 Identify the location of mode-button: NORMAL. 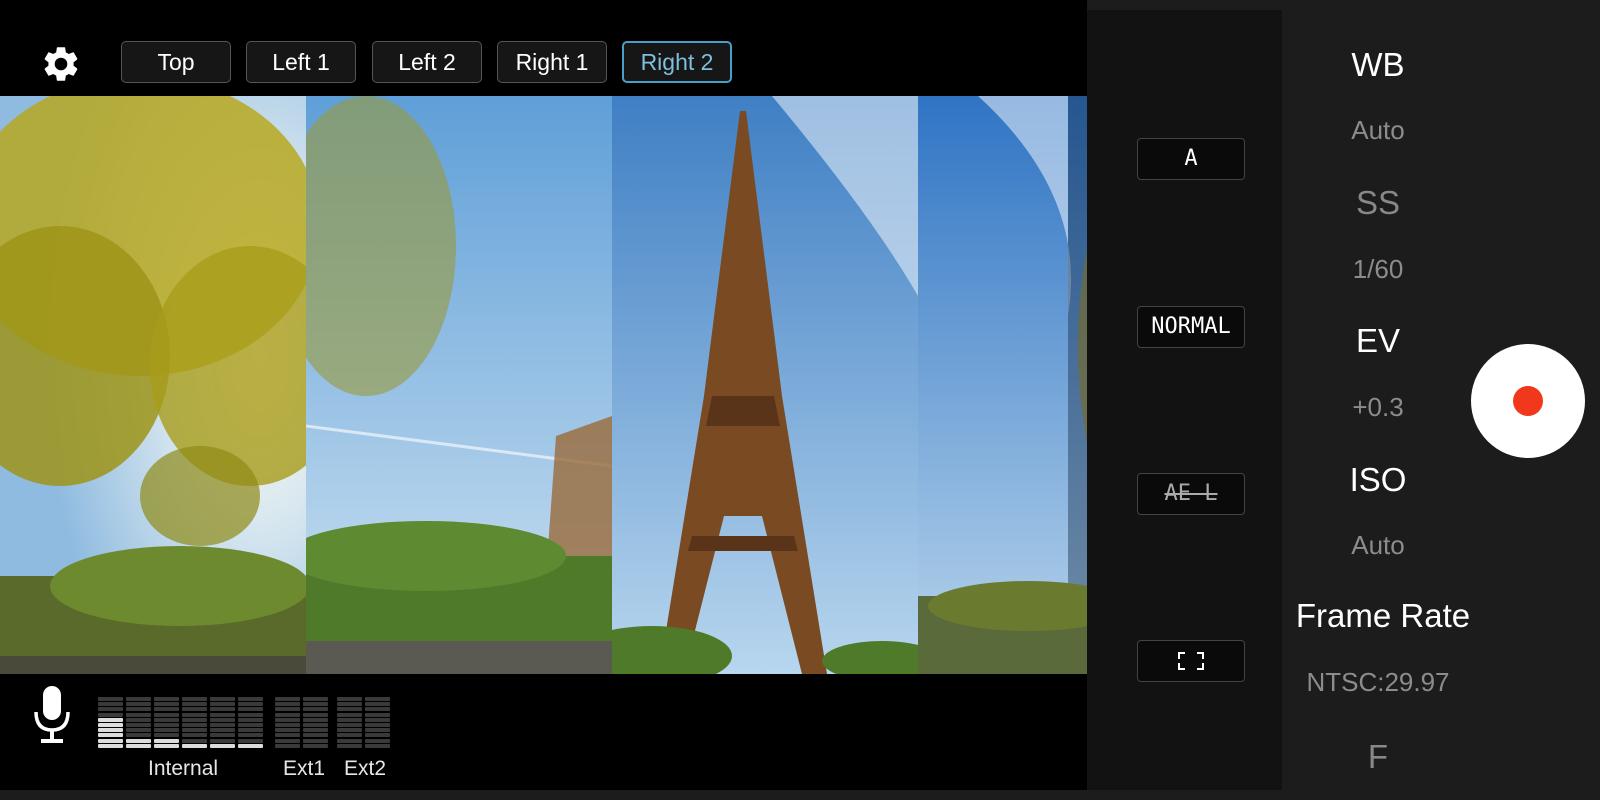
(1191, 327).